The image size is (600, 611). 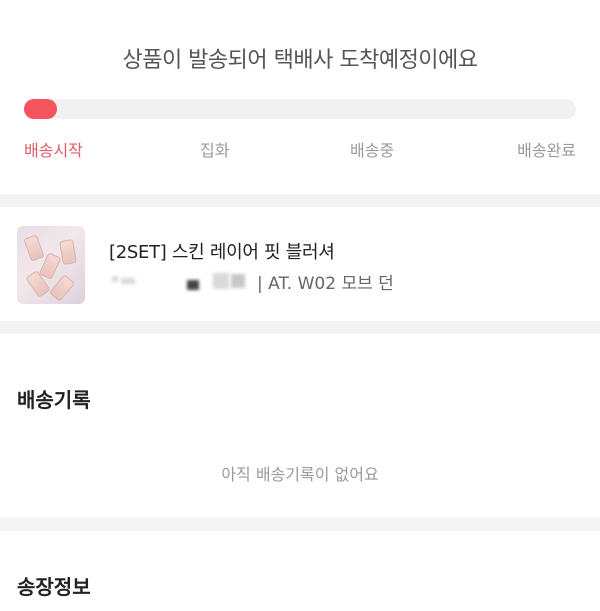 I want to click on product-option: | AT. W02 모브 던, so click(x=309, y=281).